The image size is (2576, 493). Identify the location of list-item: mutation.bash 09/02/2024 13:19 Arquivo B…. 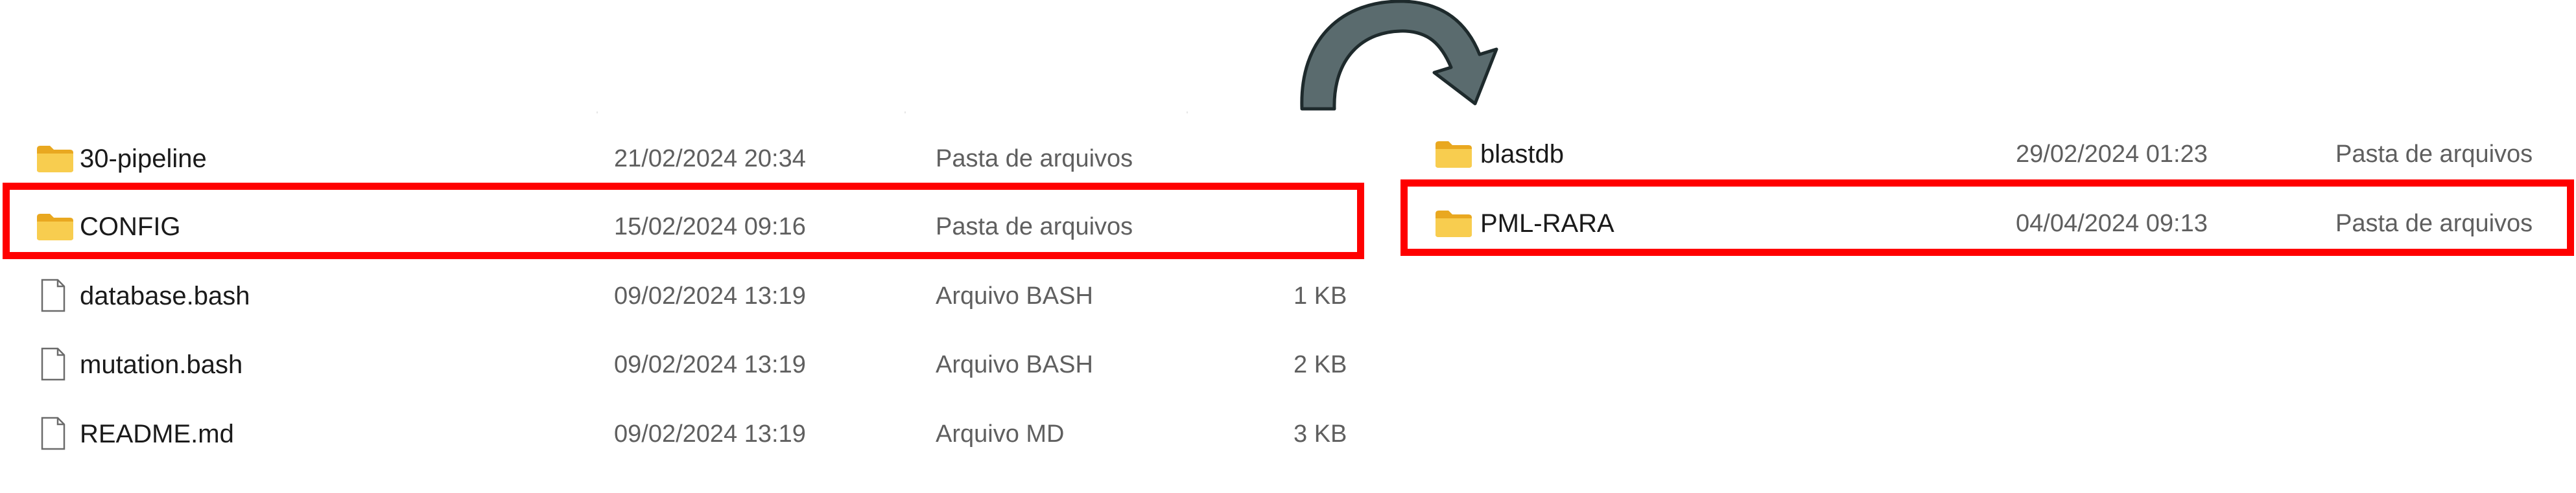
(691, 365).